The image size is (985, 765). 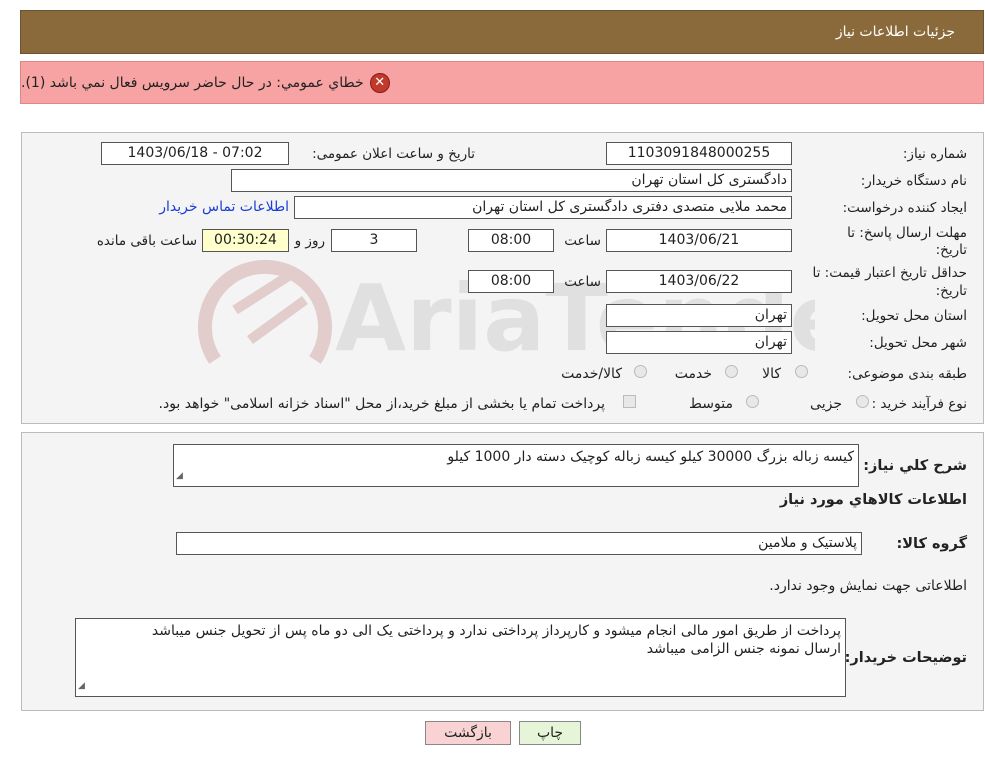 What do you see at coordinates (146, 241) in the screenshot?
I see `remaining-label: ساعت باقی مانده` at bounding box center [146, 241].